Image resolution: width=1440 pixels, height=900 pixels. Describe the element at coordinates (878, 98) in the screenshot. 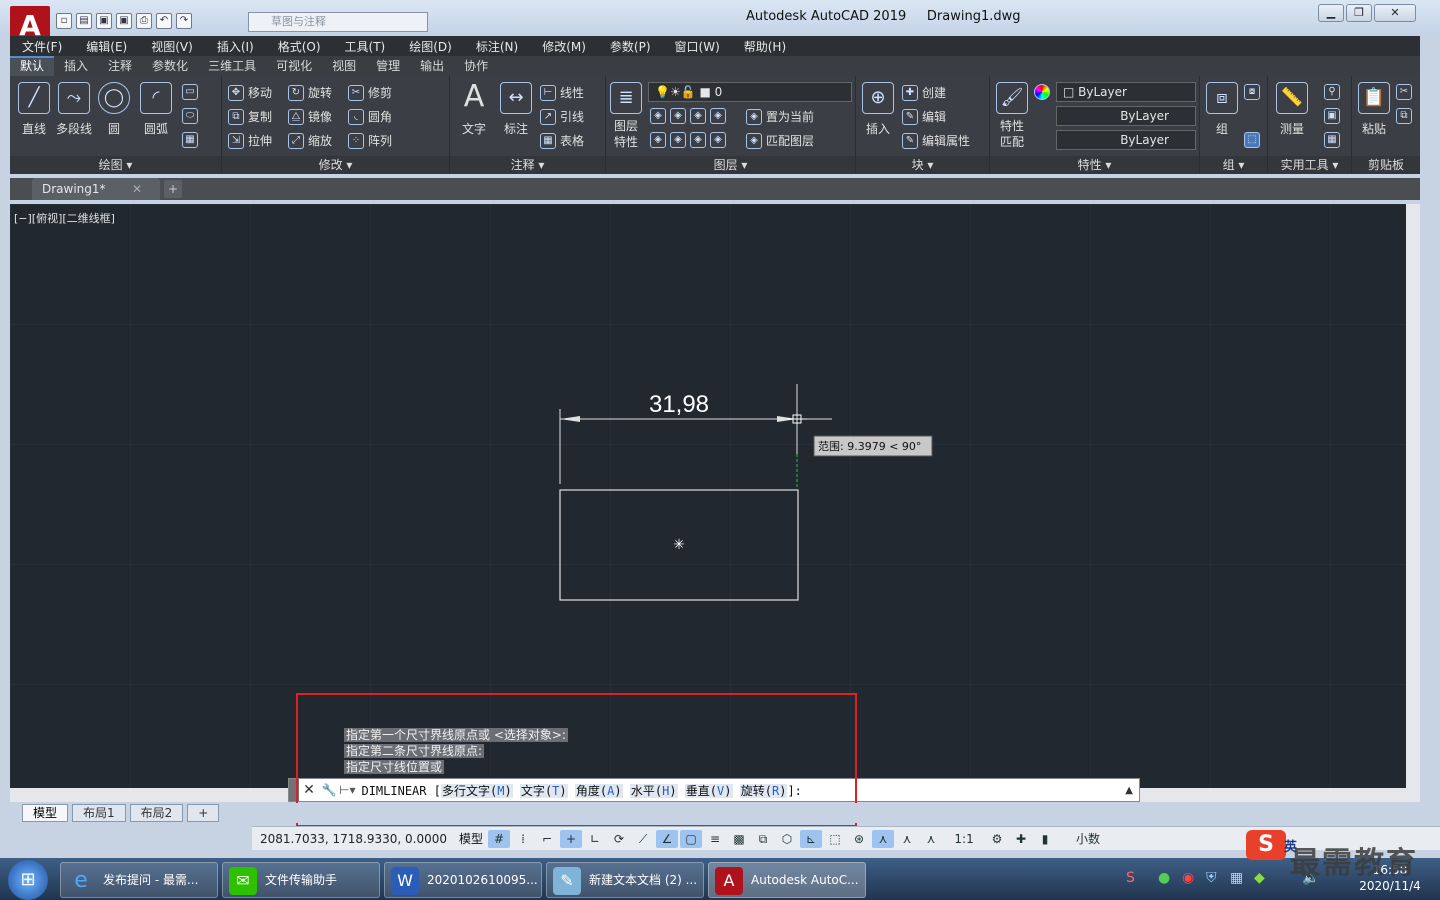

I see `insert-block-icon: ⊕` at that location.